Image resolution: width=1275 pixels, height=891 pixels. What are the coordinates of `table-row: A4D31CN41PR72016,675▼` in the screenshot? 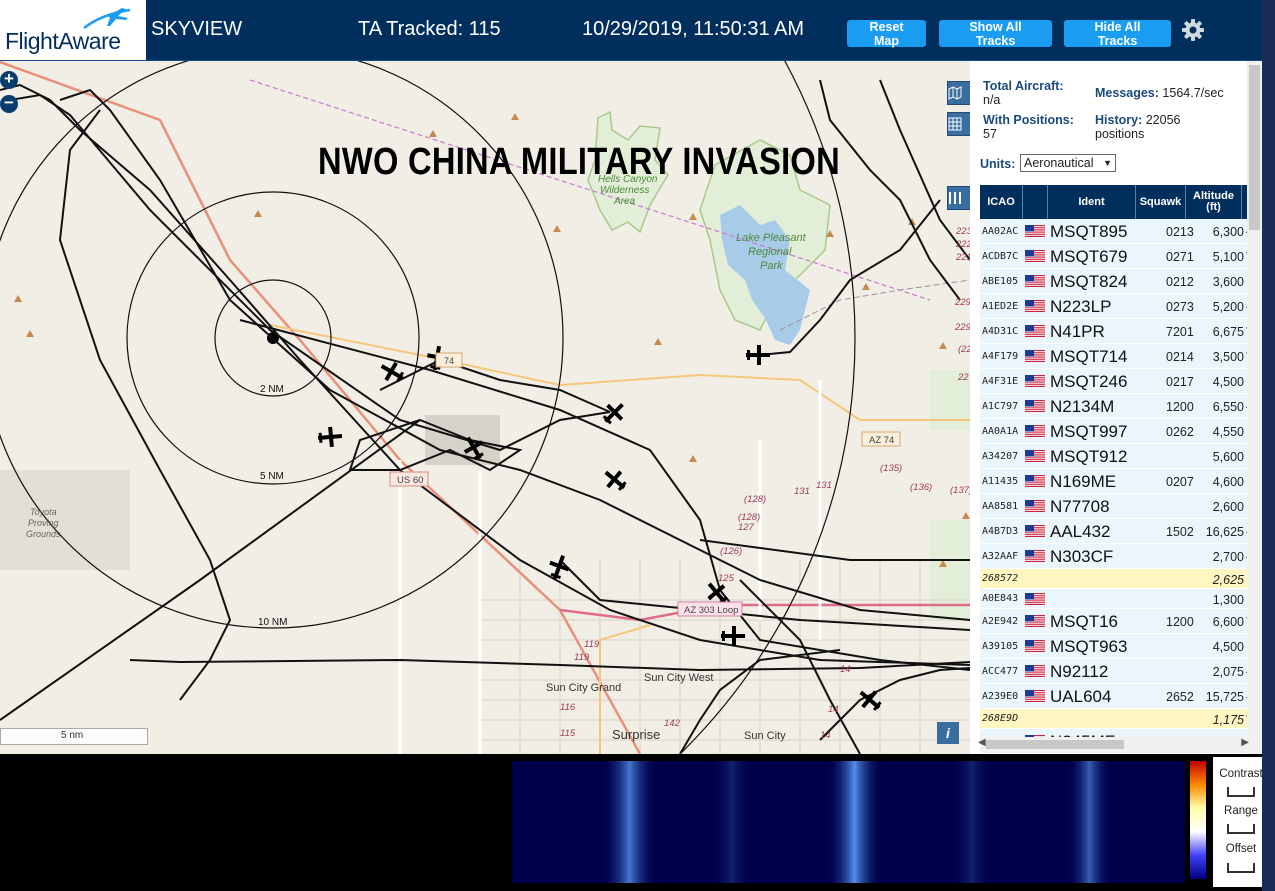 It's located at (1119, 331).